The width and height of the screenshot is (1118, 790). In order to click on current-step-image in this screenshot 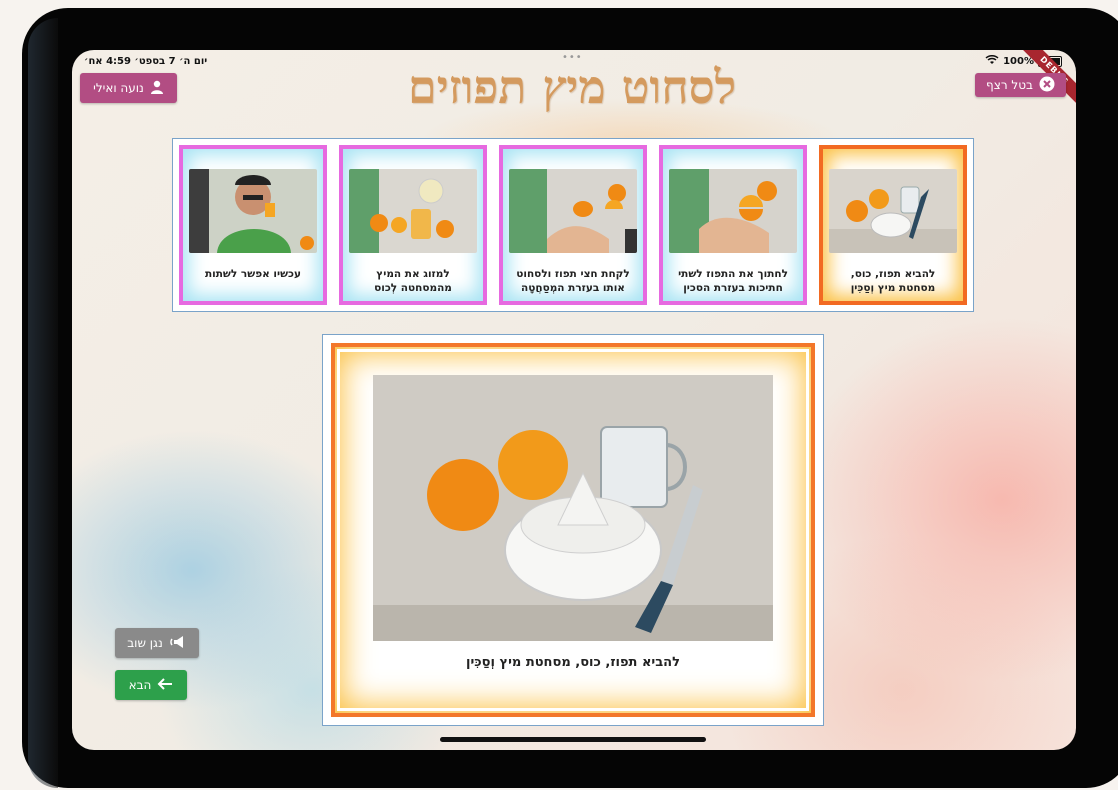, I will do `click(573, 508)`.